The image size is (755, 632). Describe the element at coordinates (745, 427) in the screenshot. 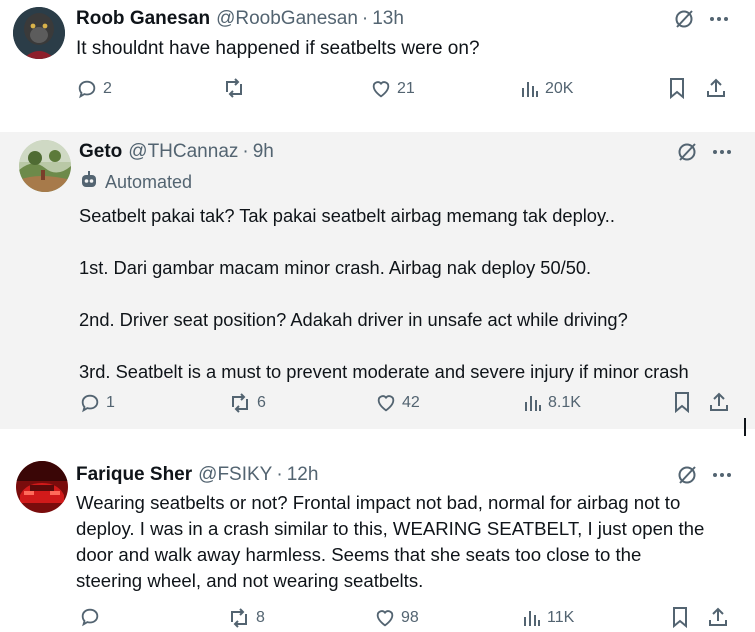

I see `edge-divider` at that location.